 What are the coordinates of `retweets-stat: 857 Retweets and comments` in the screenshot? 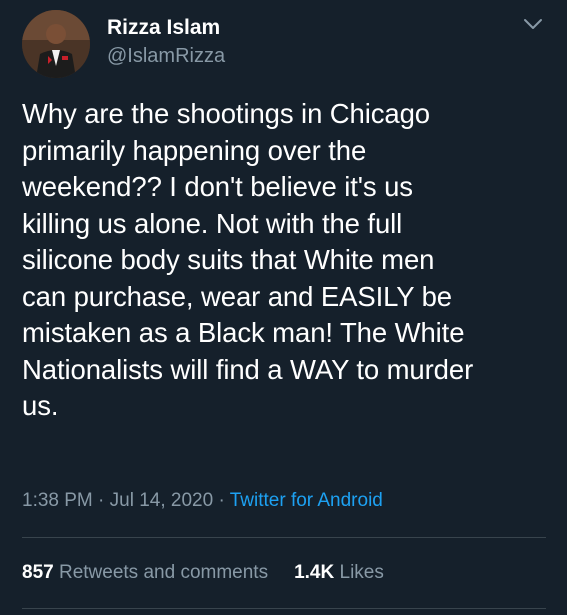 It's located at (145, 572).